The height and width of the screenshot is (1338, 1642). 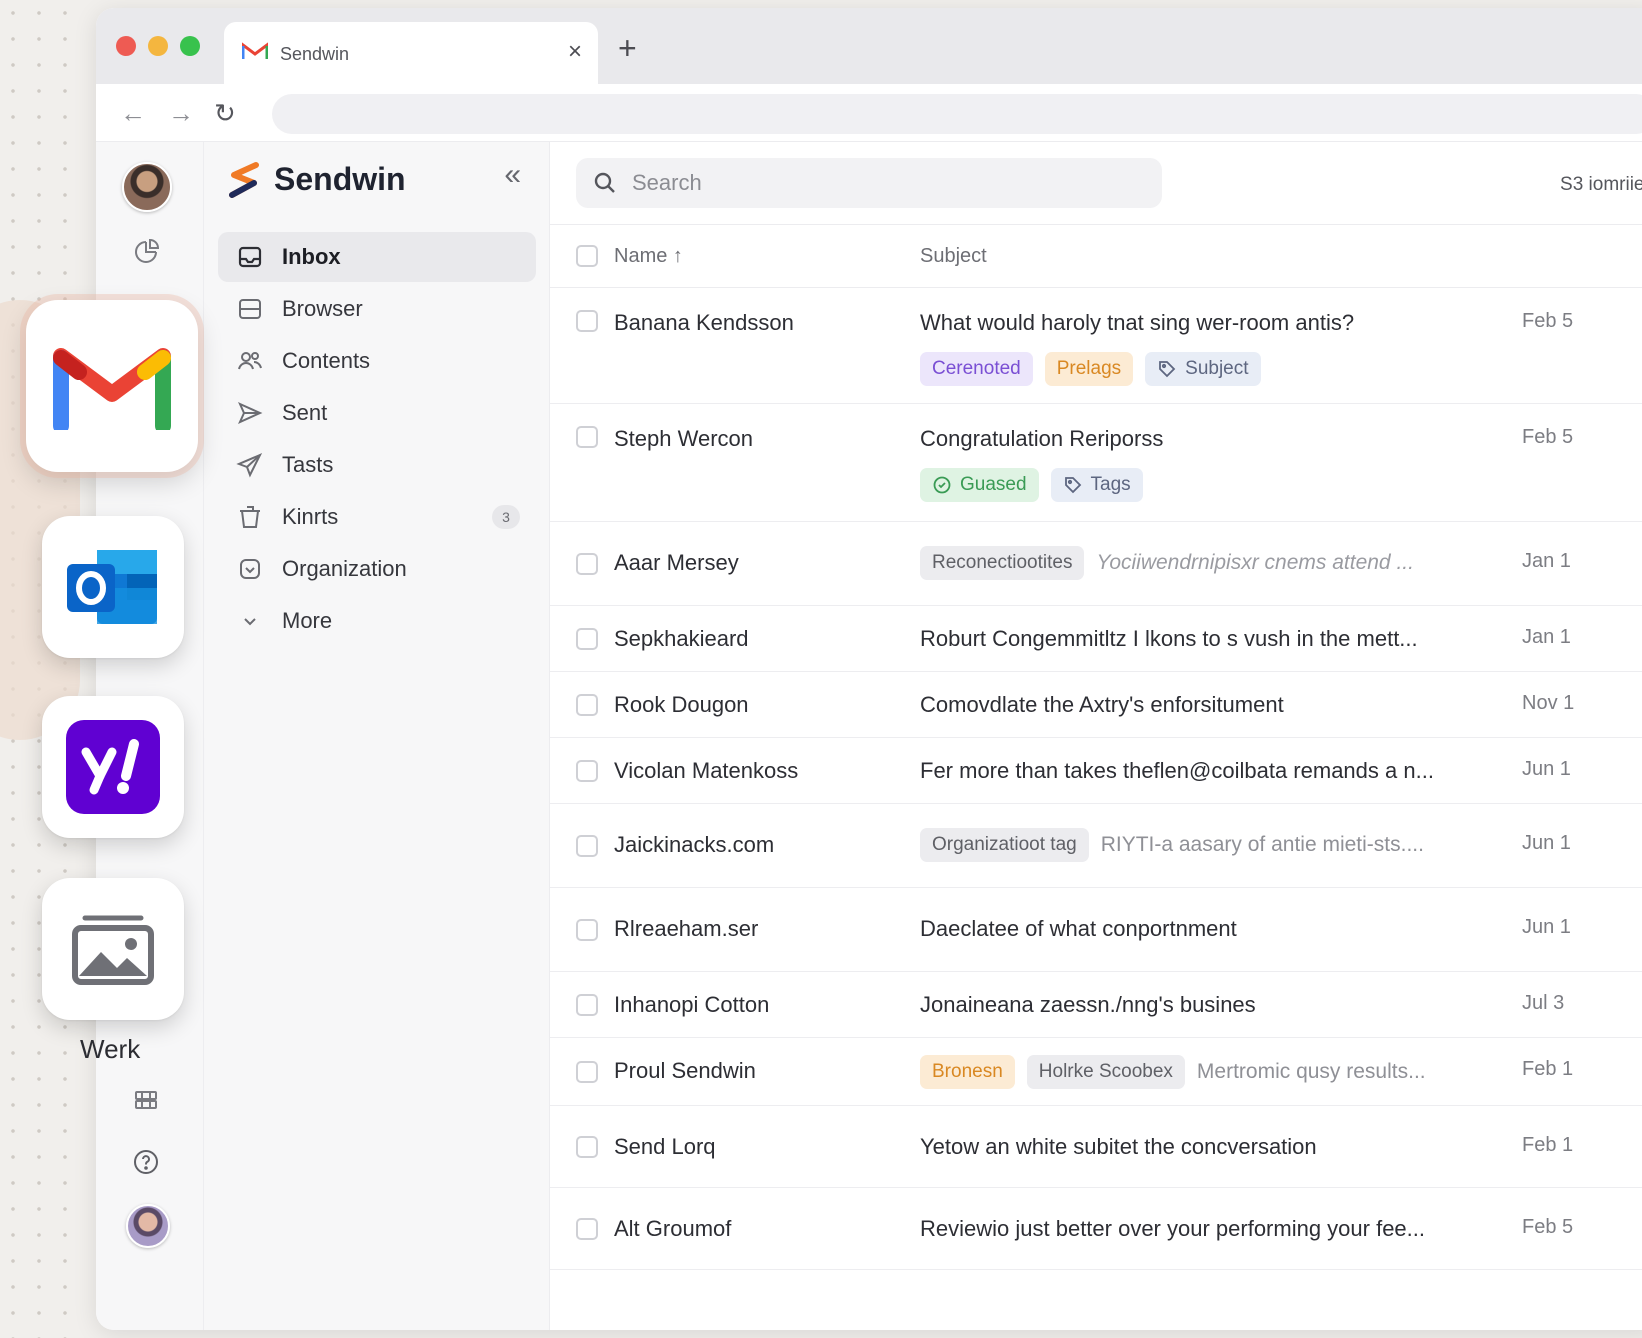 I want to click on sidebar-item-more: More, so click(x=377, y=621).